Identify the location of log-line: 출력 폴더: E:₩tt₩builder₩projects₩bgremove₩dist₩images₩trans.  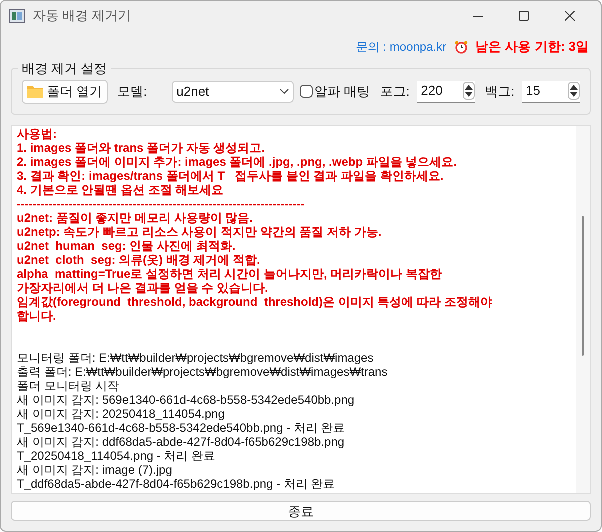
(202, 372).